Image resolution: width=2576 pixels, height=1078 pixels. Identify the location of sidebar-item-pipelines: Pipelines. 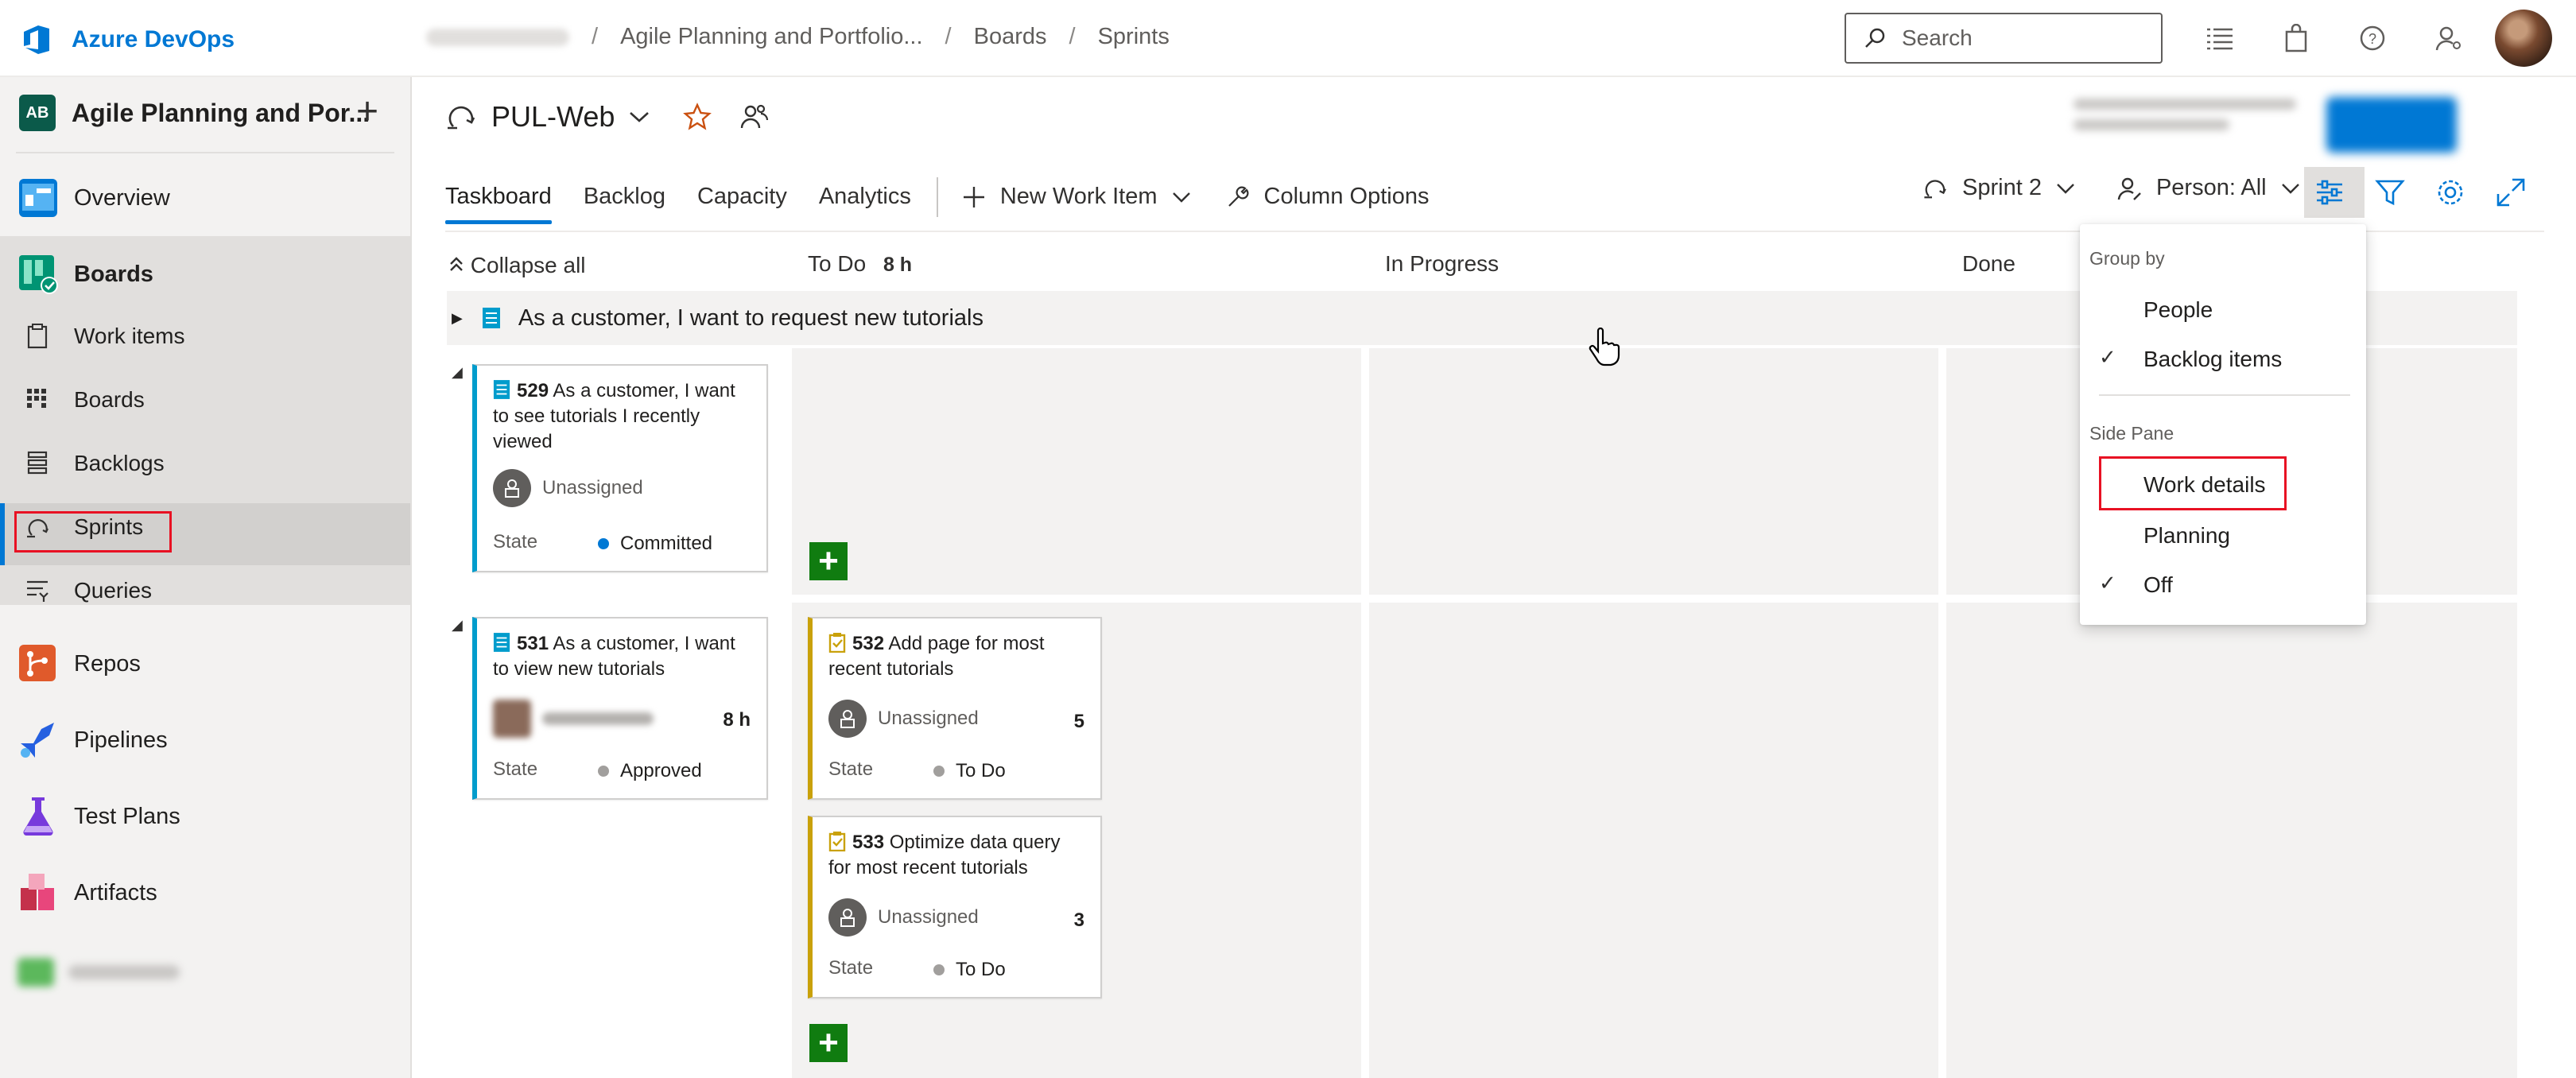
(205, 740).